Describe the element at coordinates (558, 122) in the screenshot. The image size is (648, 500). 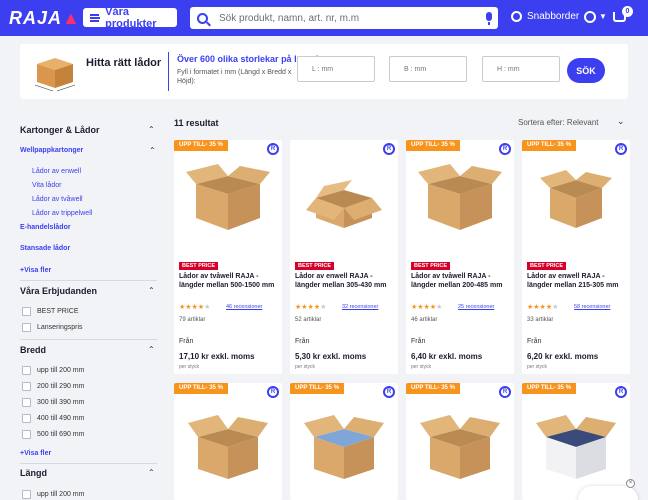
I see `sort-dropdown: Sortera efter: Relevant` at that location.